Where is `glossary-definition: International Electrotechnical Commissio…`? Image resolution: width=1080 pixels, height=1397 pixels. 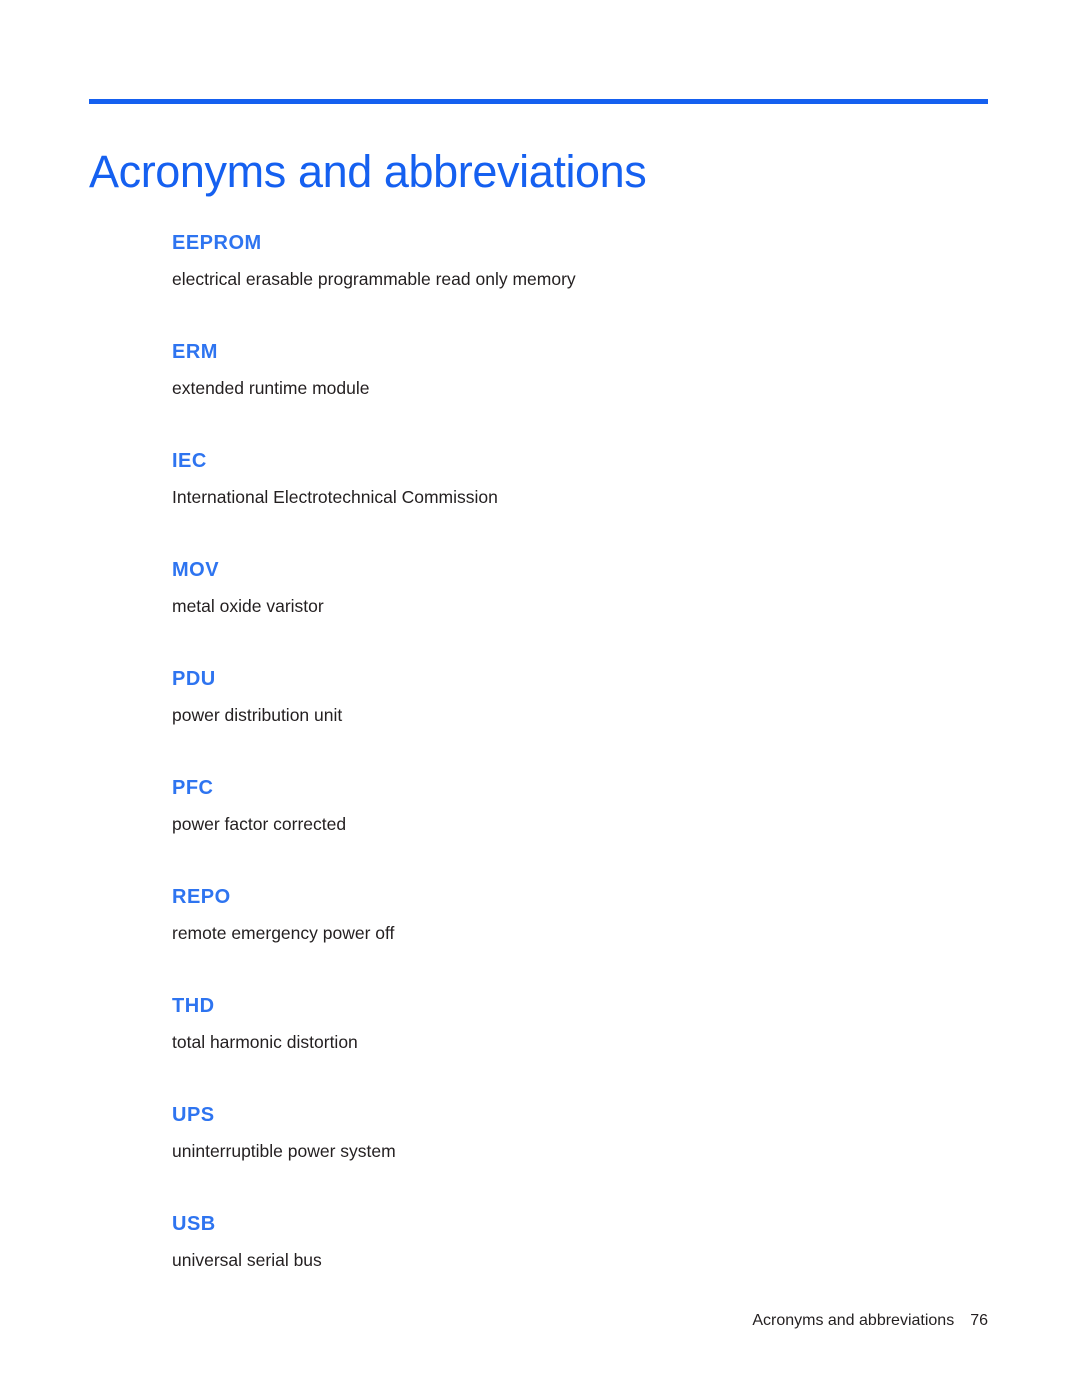 glossary-definition: International Electrotechnical Commissio… is located at coordinates (335, 497).